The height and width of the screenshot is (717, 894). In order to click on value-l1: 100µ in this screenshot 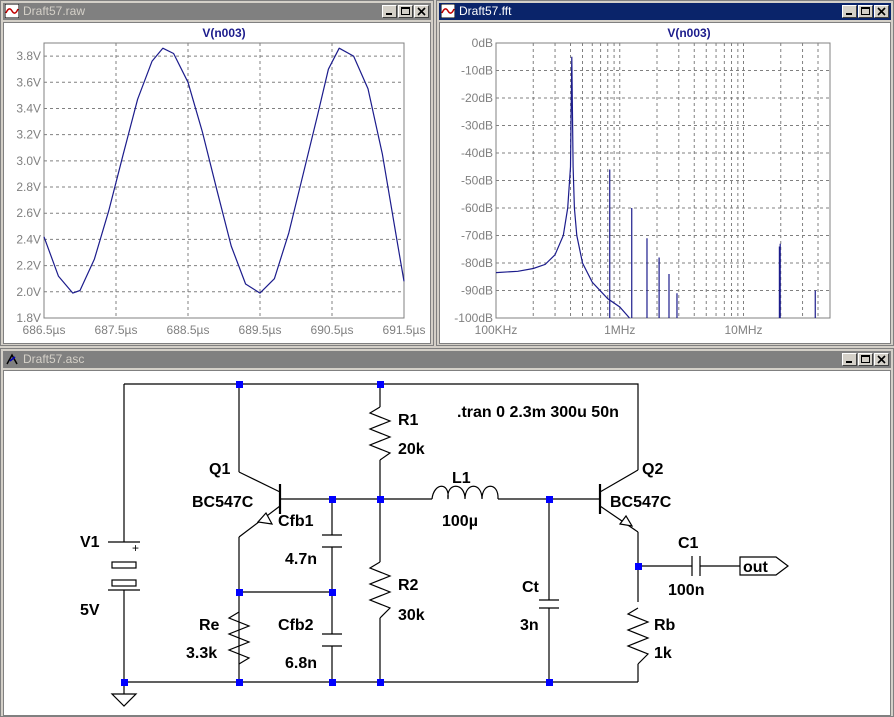, I will do `click(460, 521)`.